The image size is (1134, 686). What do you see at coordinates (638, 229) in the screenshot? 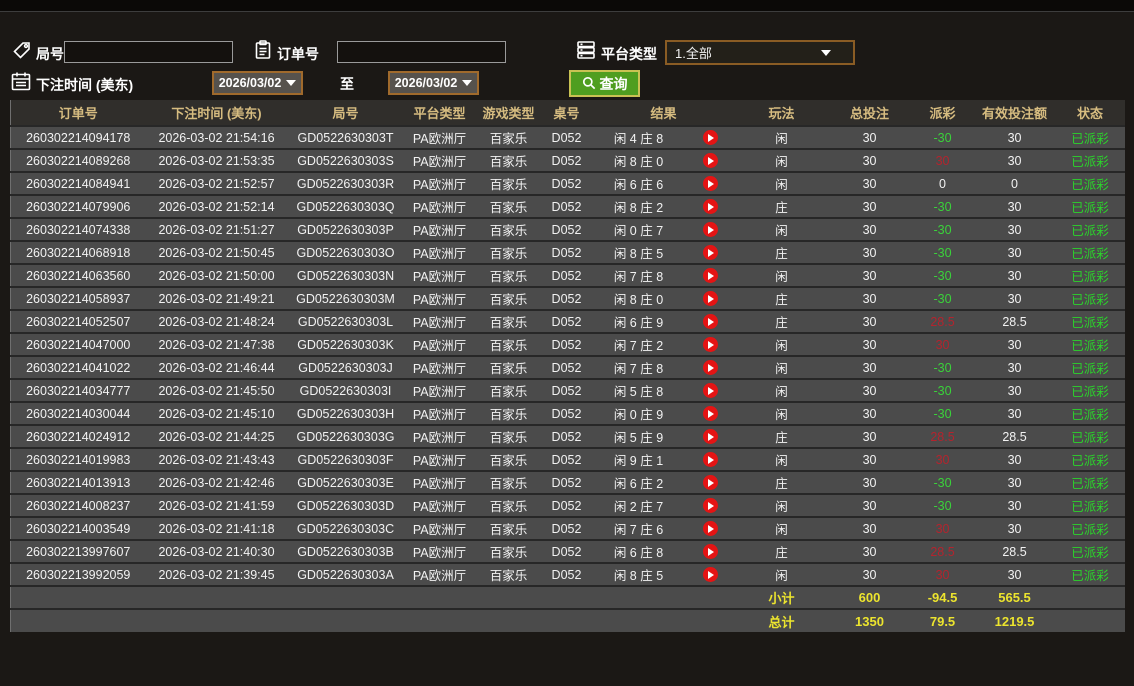
I see `cell-result: 闲 0 庄 7` at bounding box center [638, 229].